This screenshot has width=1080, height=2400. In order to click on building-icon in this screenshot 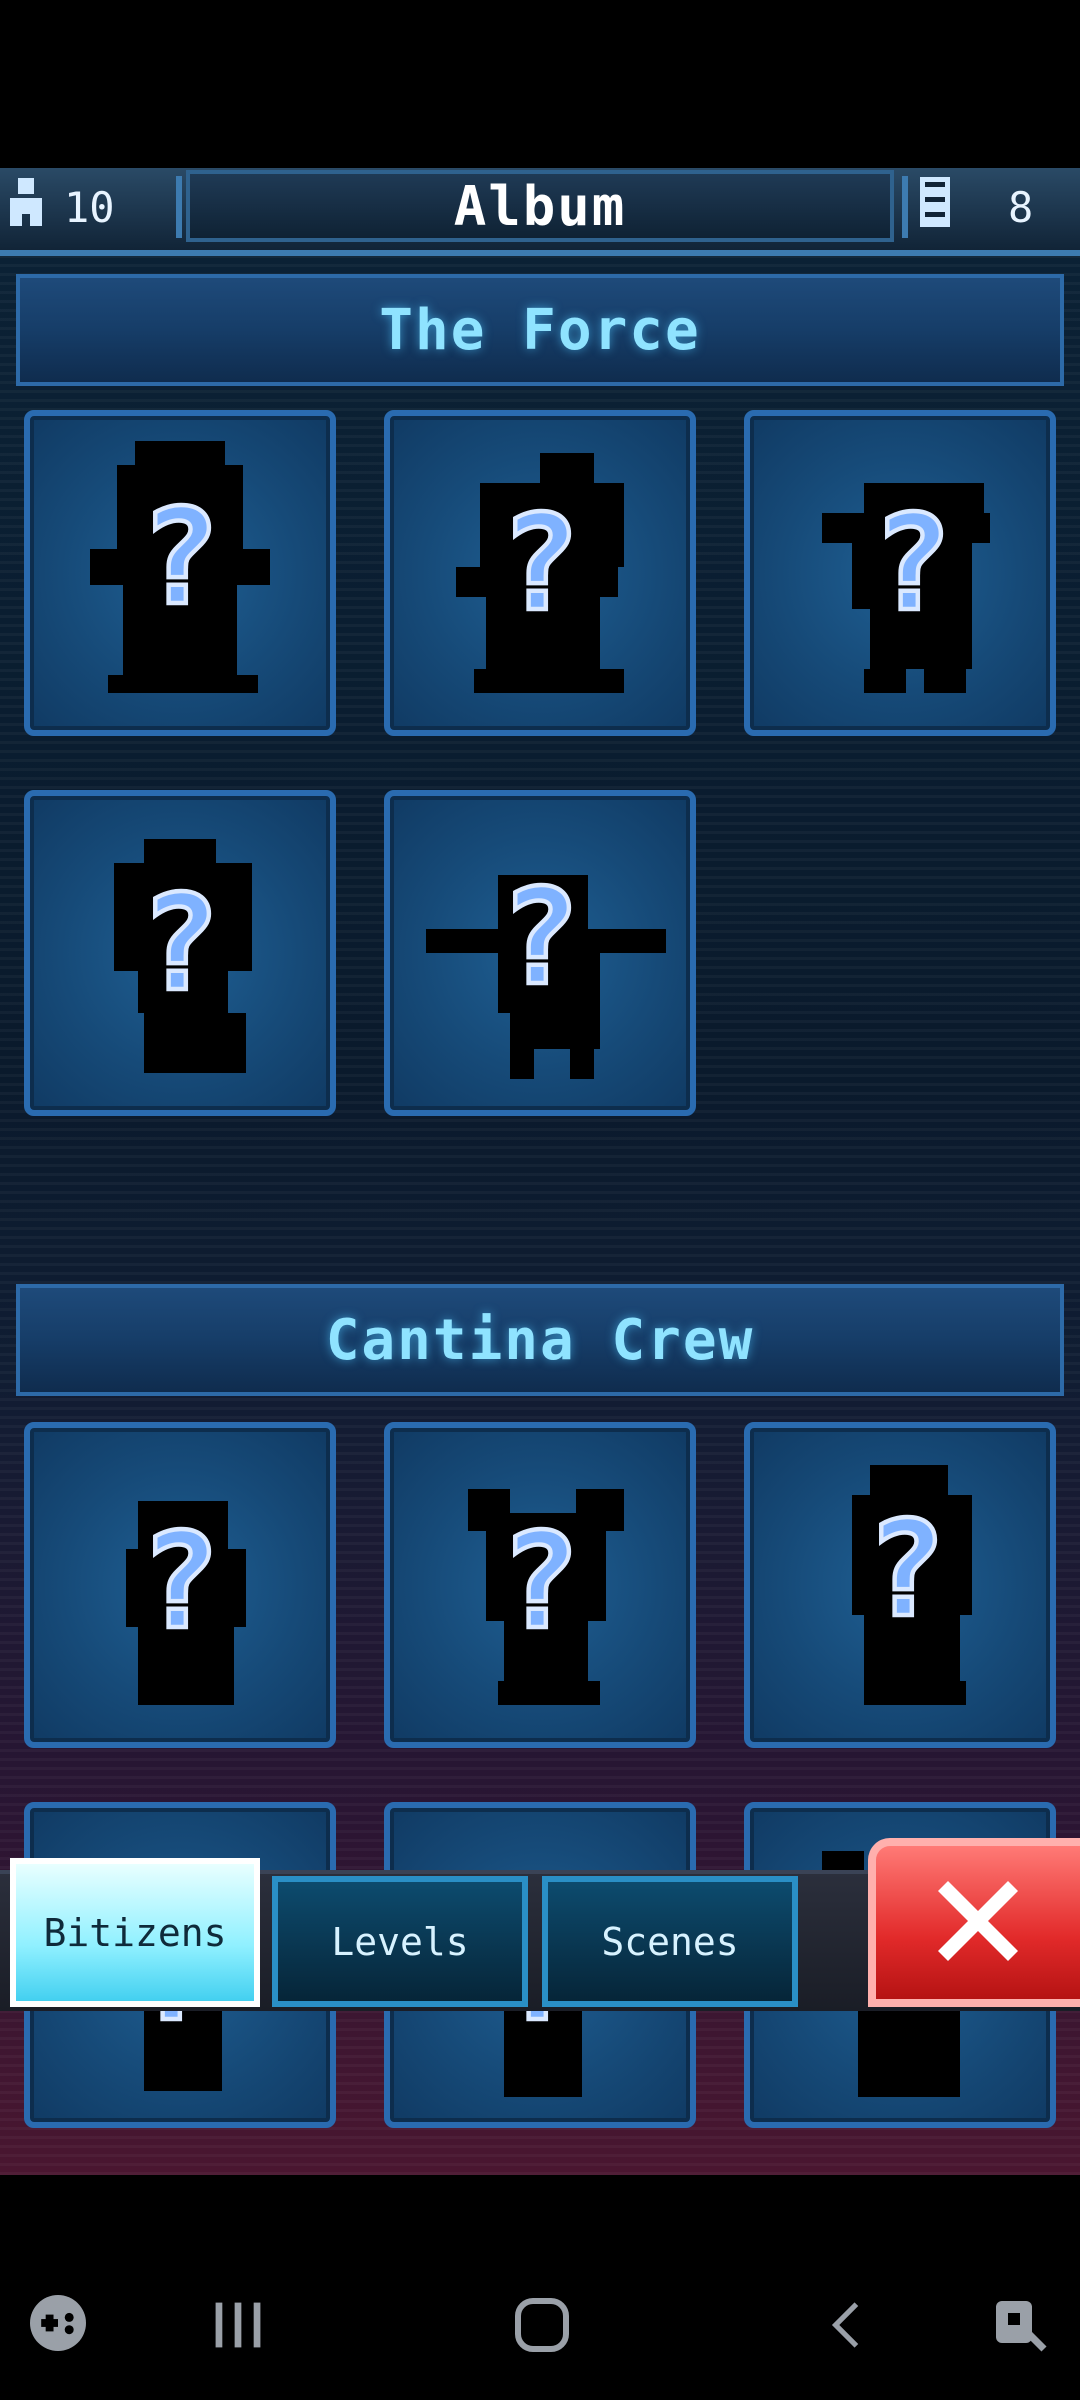, I will do `click(935, 207)`.